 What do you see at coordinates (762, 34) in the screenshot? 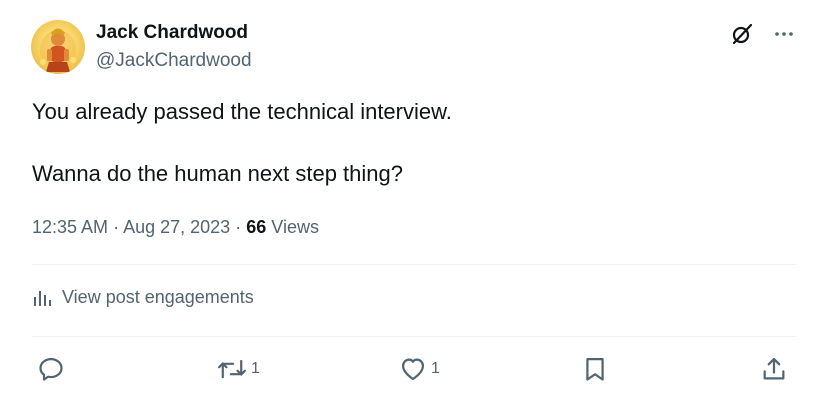
I see `post-top-controls` at bounding box center [762, 34].